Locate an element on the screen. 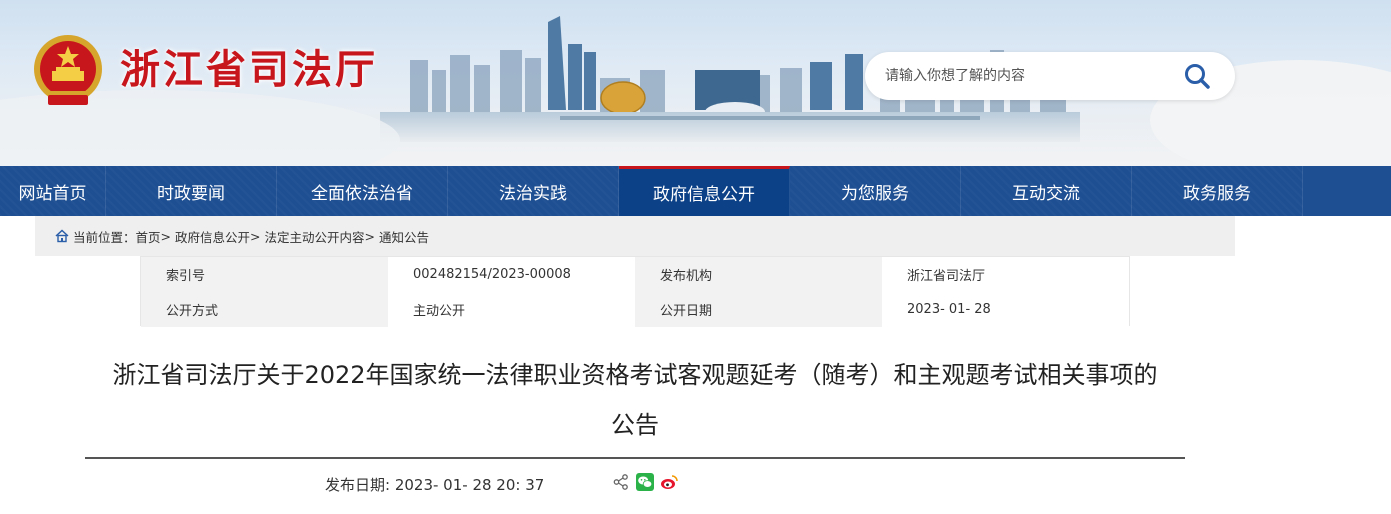  publishing-org-label: 发布机构 is located at coordinates (758, 274).